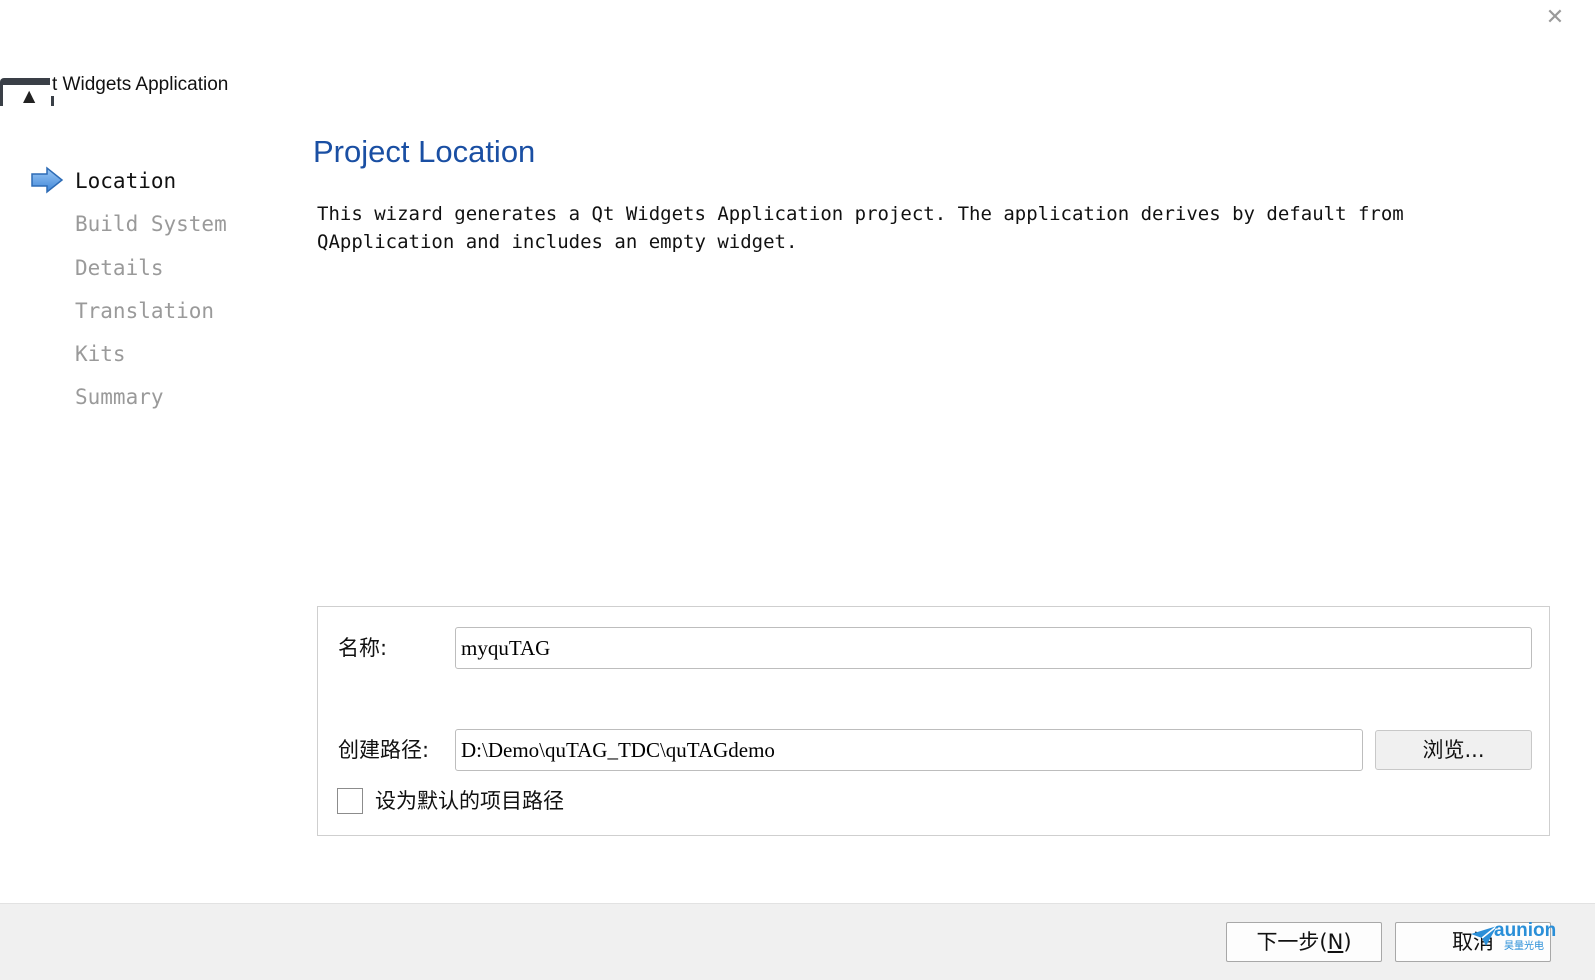 This screenshot has height=980, width=1595. What do you see at coordinates (1524, 946) in the screenshot?
I see `watermark-subtext: 昊量光电` at bounding box center [1524, 946].